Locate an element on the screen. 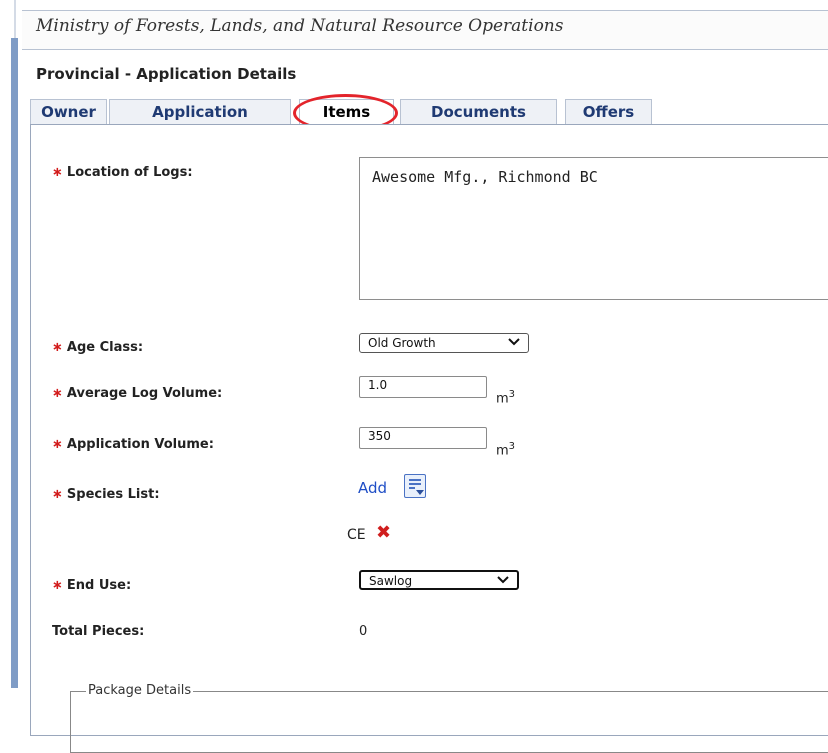 The width and height of the screenshot is (828, 753). tab-owner: Owner is located at coordinates (68, 111).